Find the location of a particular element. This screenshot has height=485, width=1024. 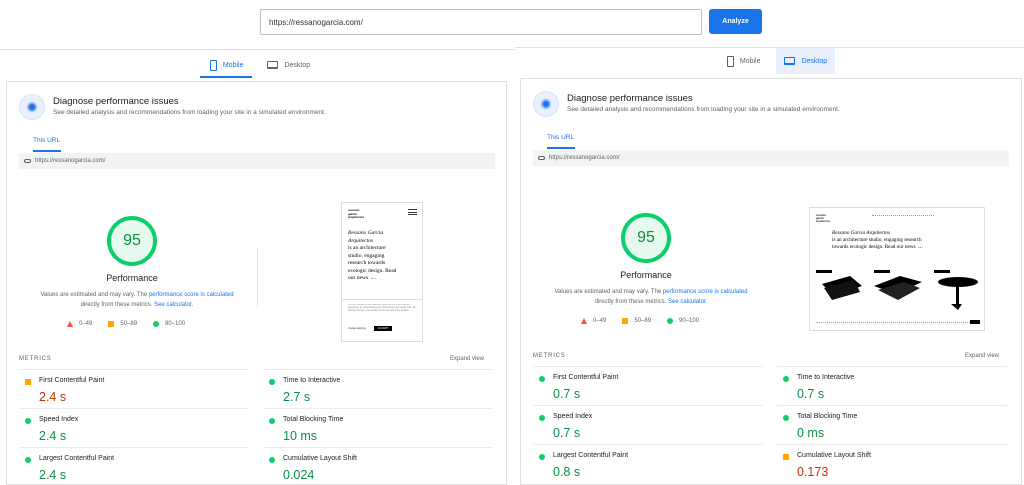

tab-desktop-label: Desktop is located at coordinates (814, 61).